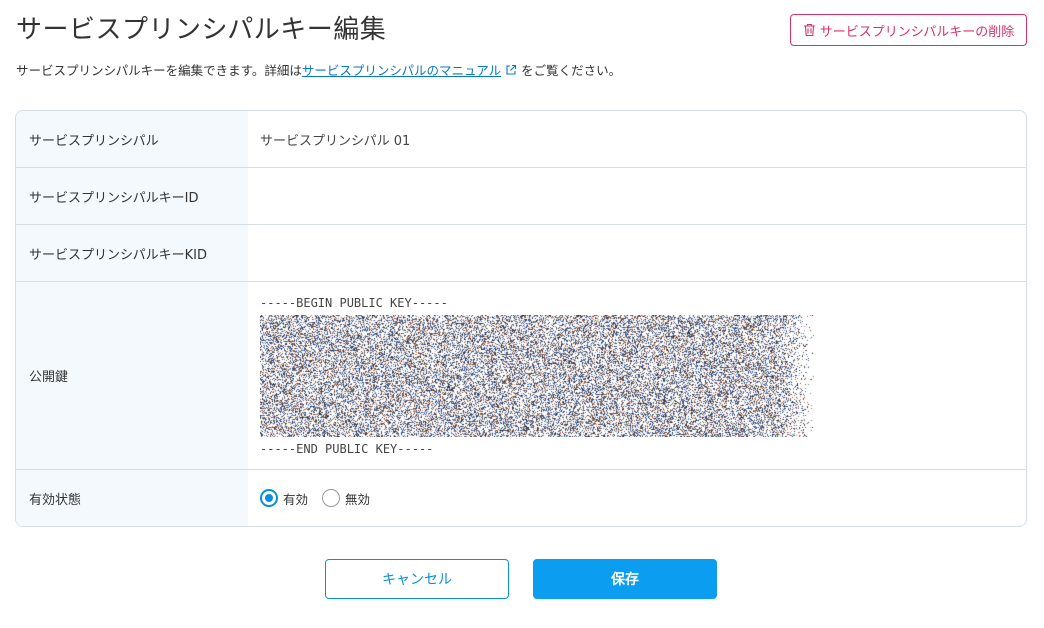  What do you see at coordinates (132, 498) in the screenshot?
I see `status-label: 有効状態` at bounding box center [132, 498].